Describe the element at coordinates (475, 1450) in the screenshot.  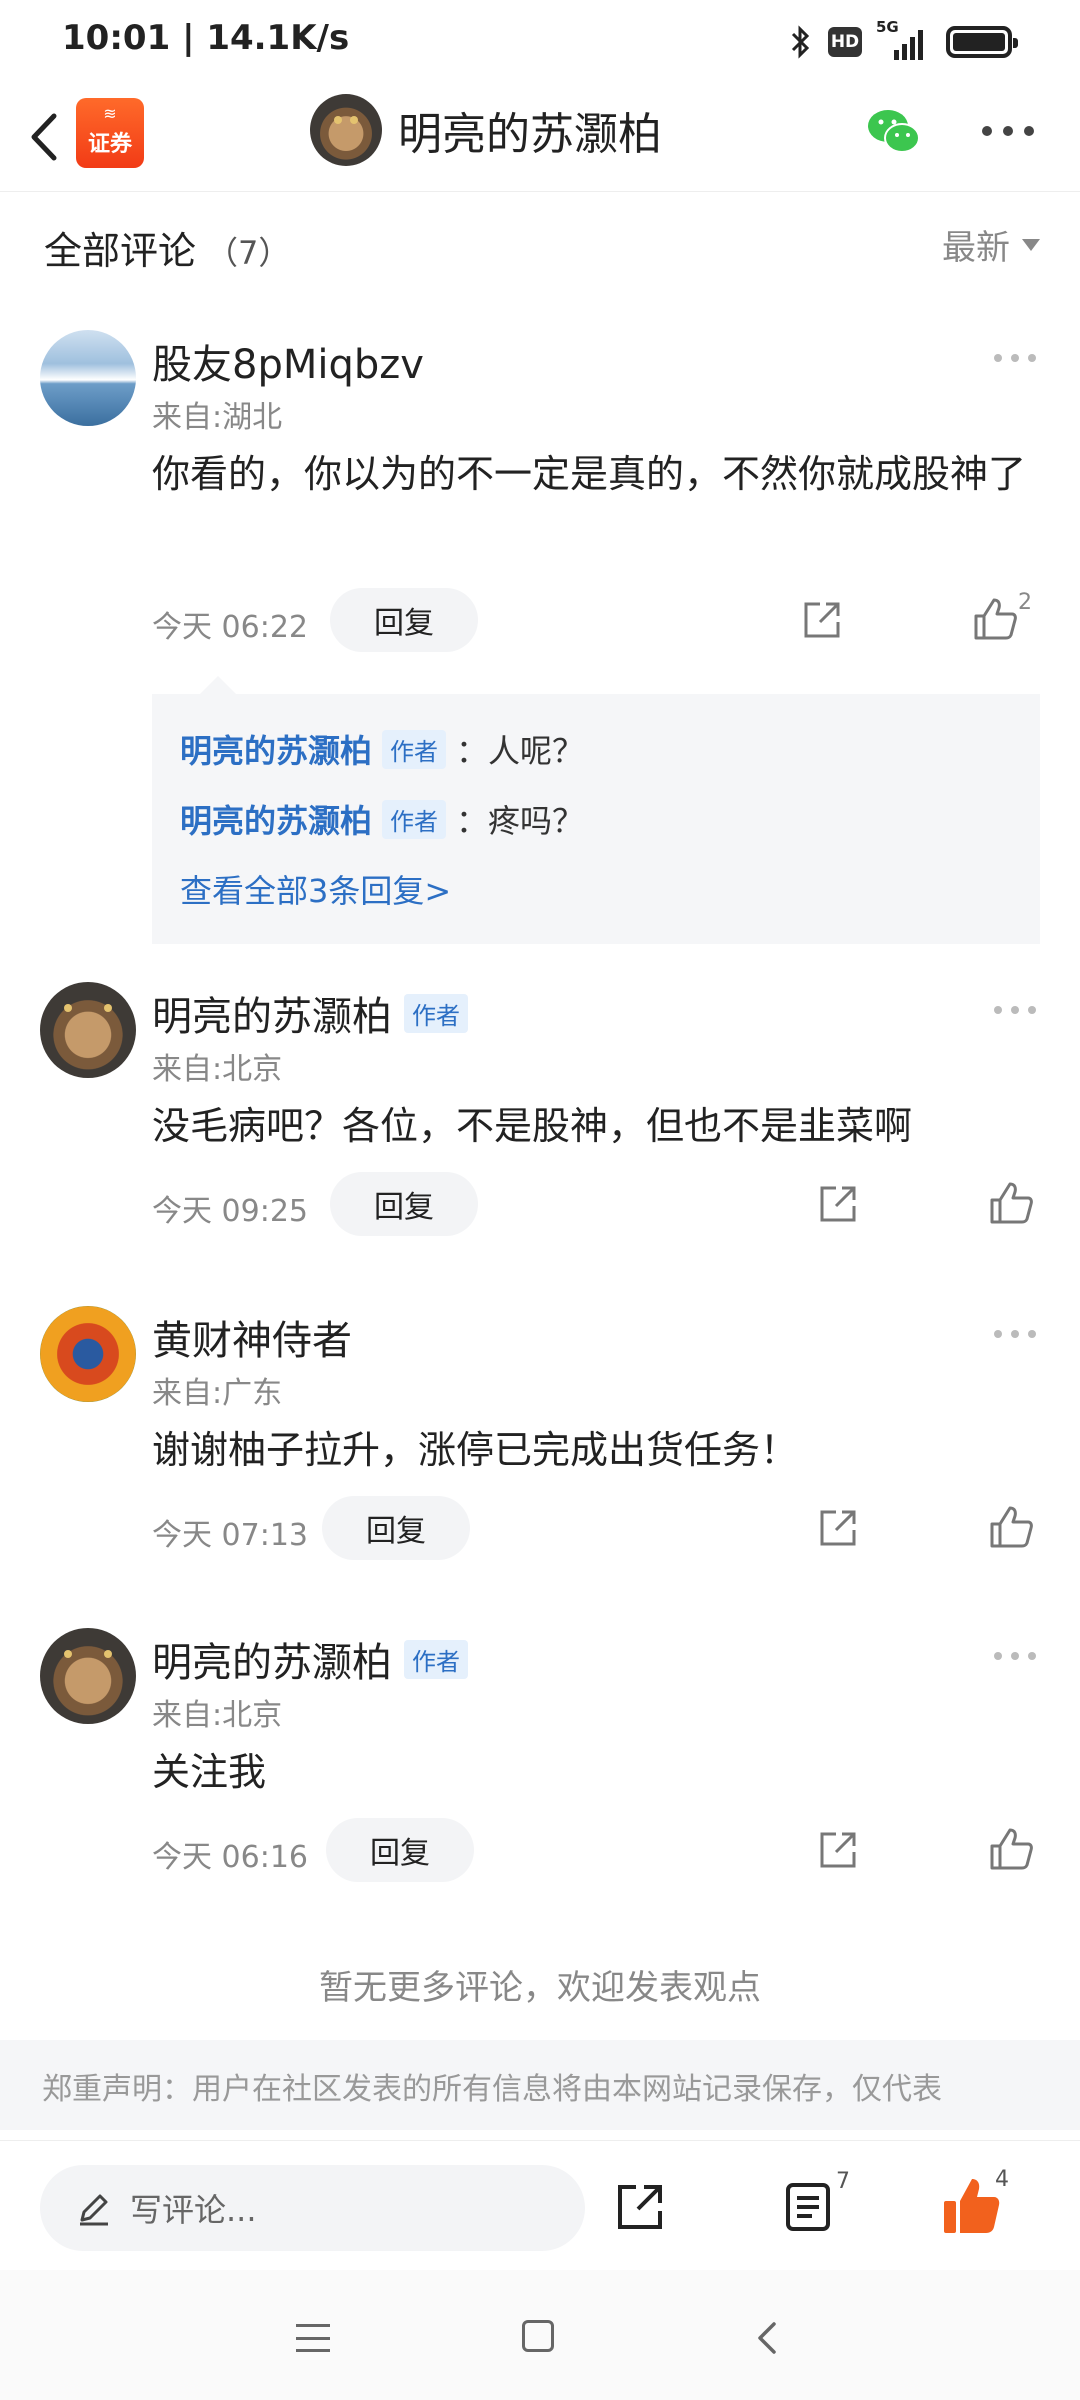
I see `comment-text: 谢谢柚子拉升，涨停已完成出货任务！` at that location.